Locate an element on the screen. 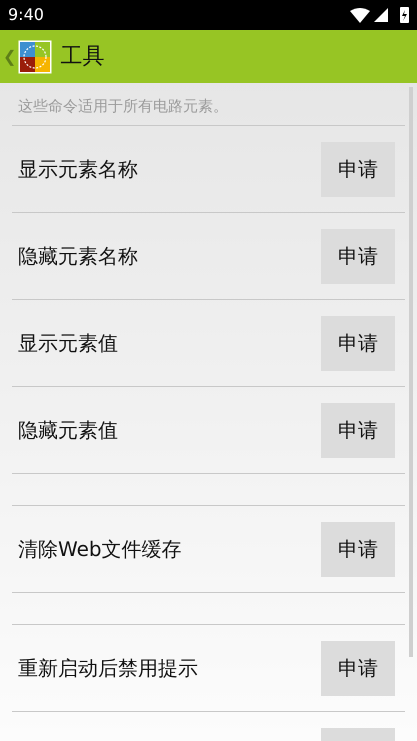 The height and width of the screenshot is (741, 417). status-time: 9:40 is located at coordinates (26, 15).